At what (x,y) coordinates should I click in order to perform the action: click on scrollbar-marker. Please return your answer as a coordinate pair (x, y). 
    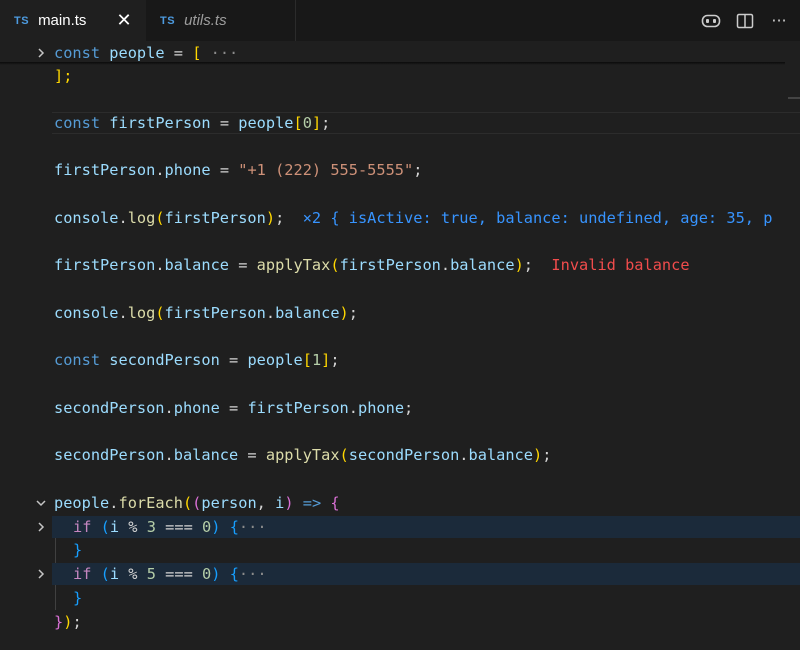
    Looking at the image, I should click on (794, 98).